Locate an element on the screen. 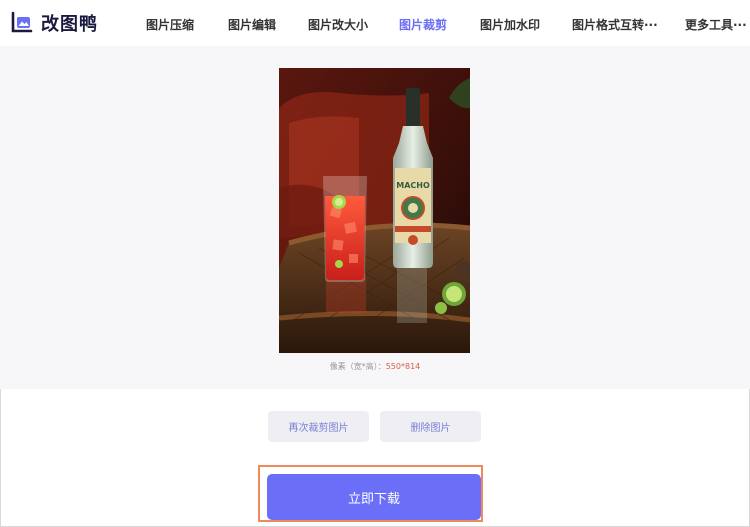 This screenshot has height=527, width=750. nav-image-watermark: 图片加水印 is located at coordinates (510, 24).